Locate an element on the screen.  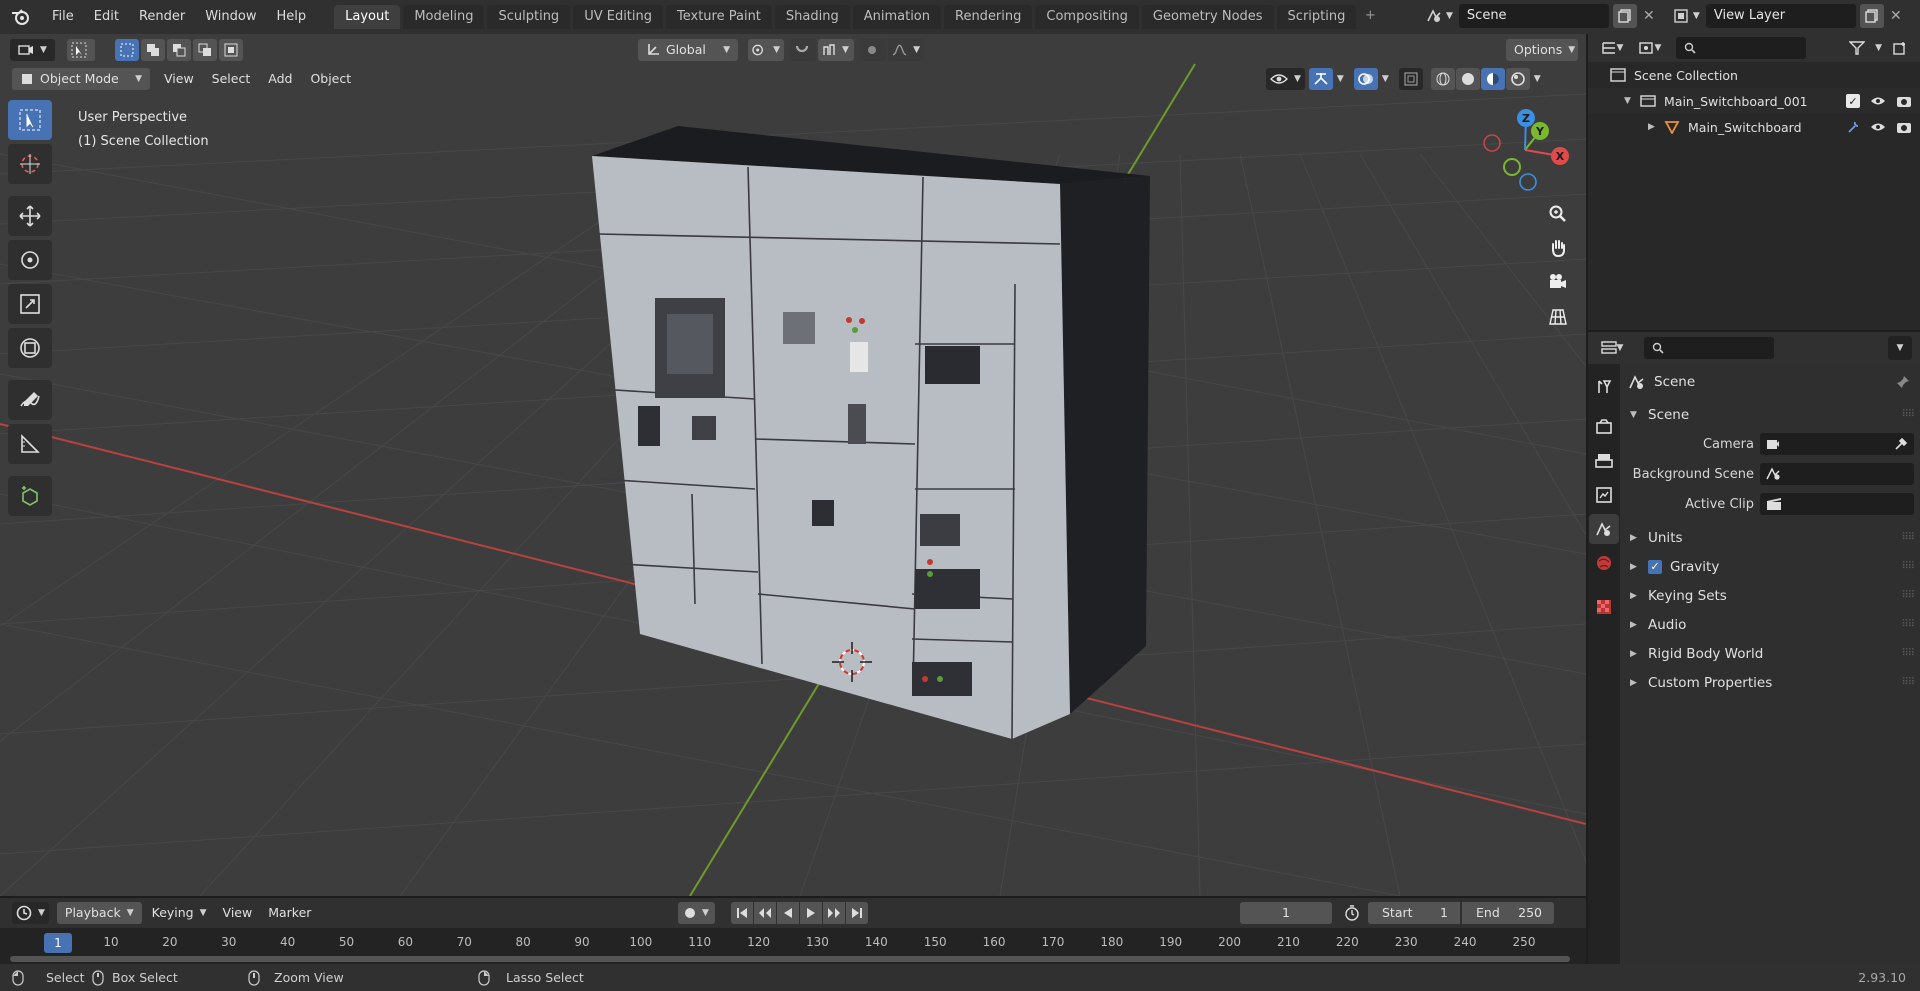
active-clip-field is located at coordinates (1837, 504).